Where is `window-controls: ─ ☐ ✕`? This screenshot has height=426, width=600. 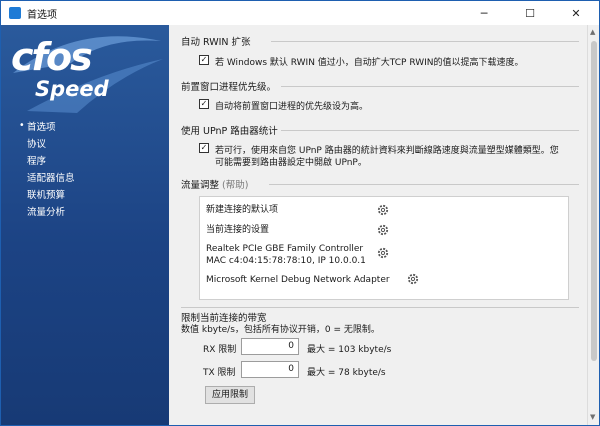 window-controls: ─ ☐ ✕ is located at coordinates (530, 13).